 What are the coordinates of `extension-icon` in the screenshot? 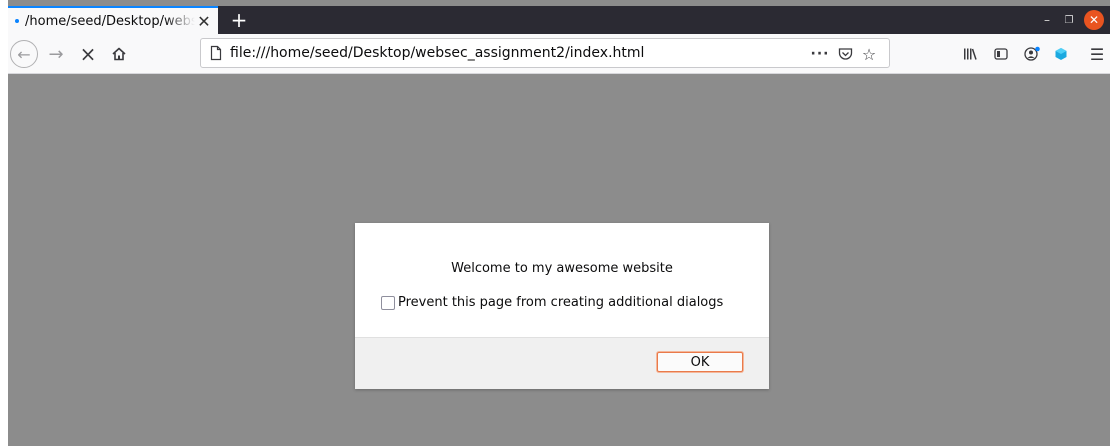 It's located at (1061, 54).